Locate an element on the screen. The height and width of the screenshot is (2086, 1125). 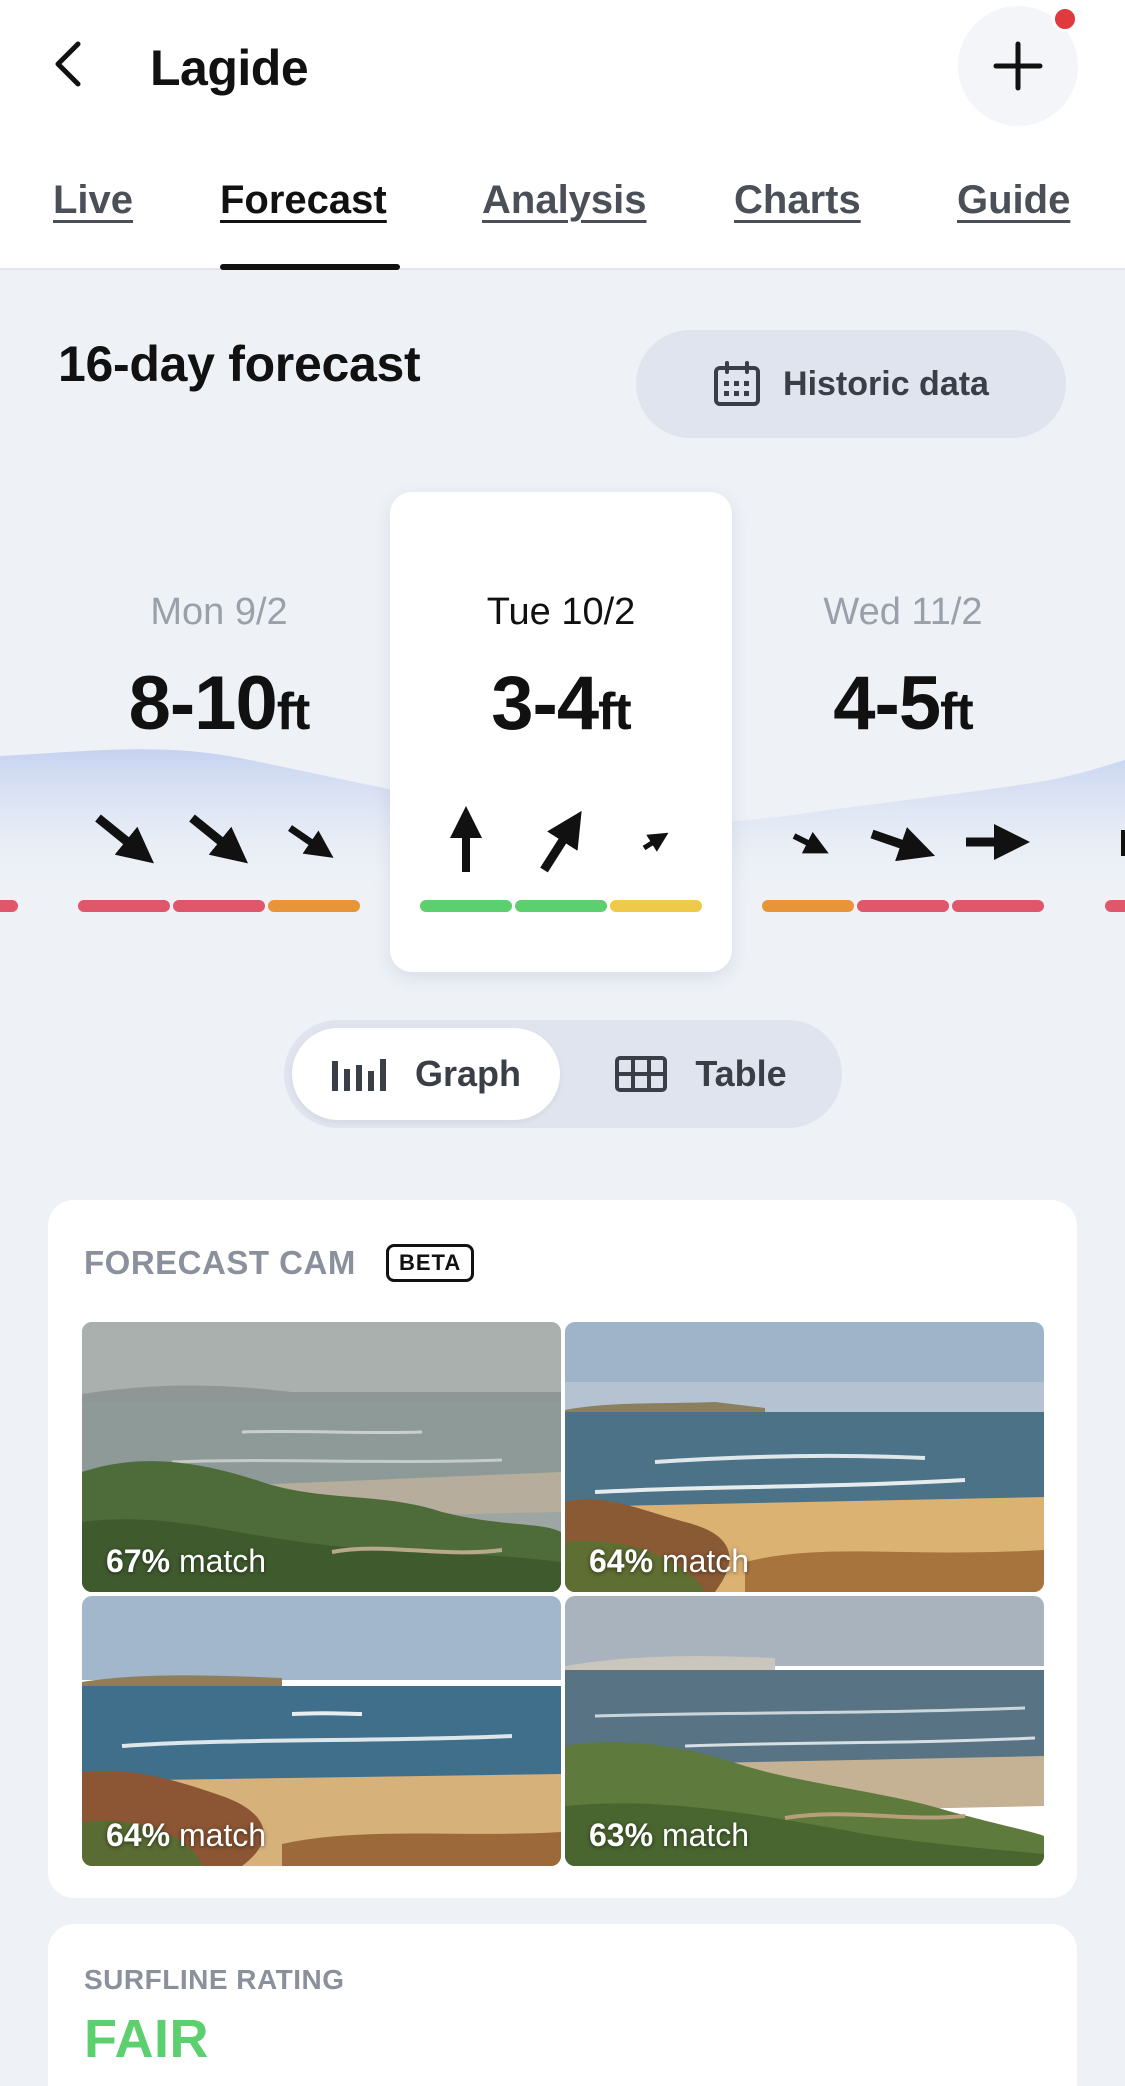
match-label: 63% match is located at coordinates (669, 1835).